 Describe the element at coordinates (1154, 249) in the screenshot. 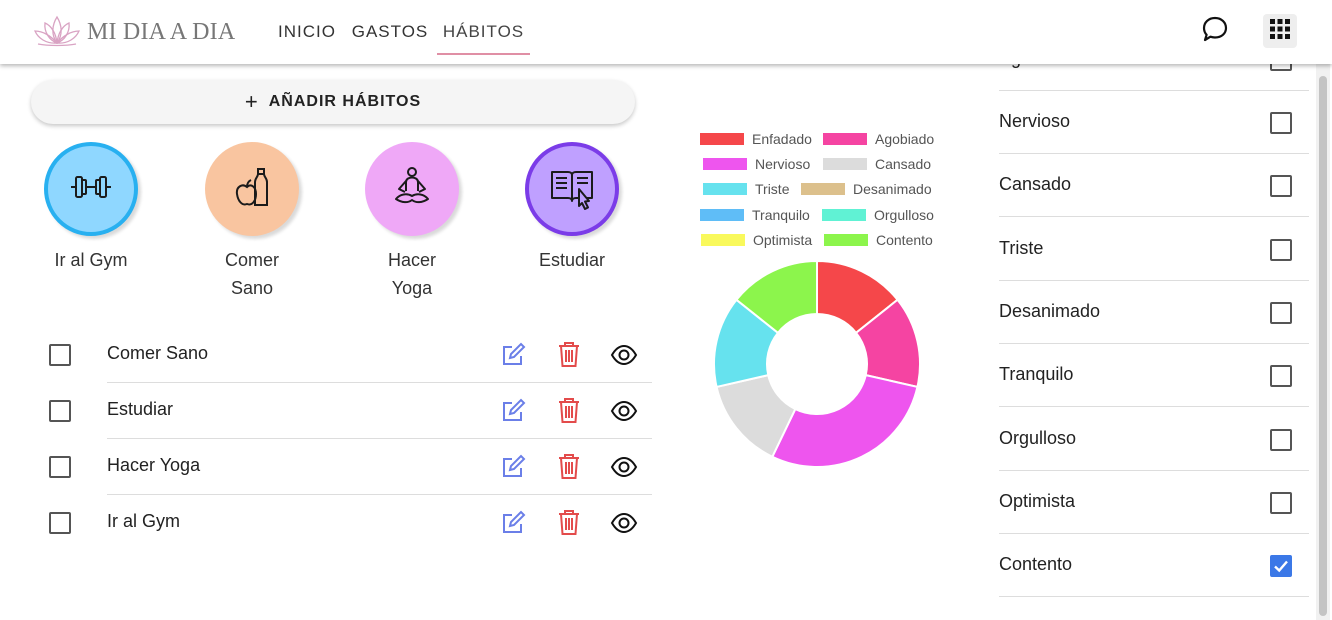

I see `mood-row: Triste` at that location.